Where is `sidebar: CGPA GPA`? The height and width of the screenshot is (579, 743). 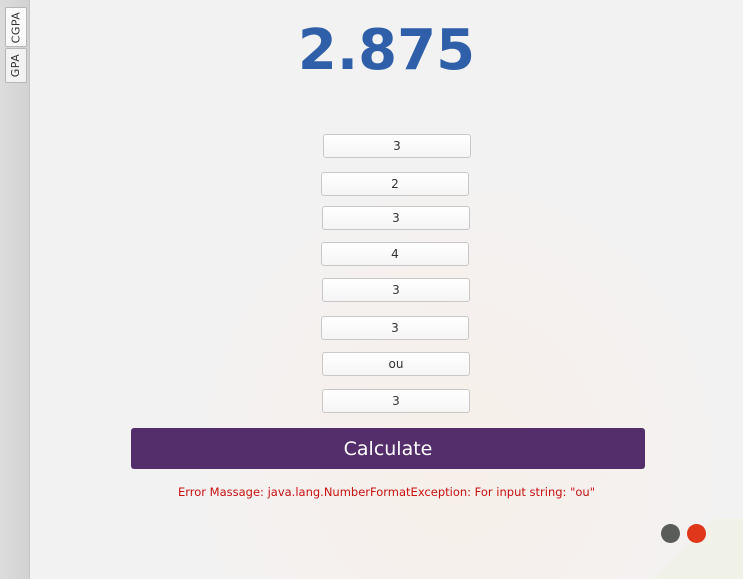 sidebar: CGPA GPA is located at coordinates (15, 289).